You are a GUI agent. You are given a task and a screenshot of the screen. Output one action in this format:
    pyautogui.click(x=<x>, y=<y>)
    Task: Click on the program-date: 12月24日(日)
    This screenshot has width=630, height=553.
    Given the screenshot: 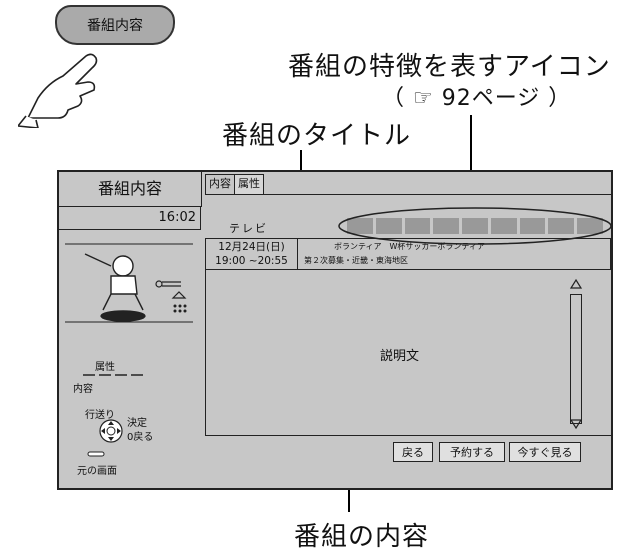 What is the action you would take?
    pyautogui.click(x=251, y=247)
    